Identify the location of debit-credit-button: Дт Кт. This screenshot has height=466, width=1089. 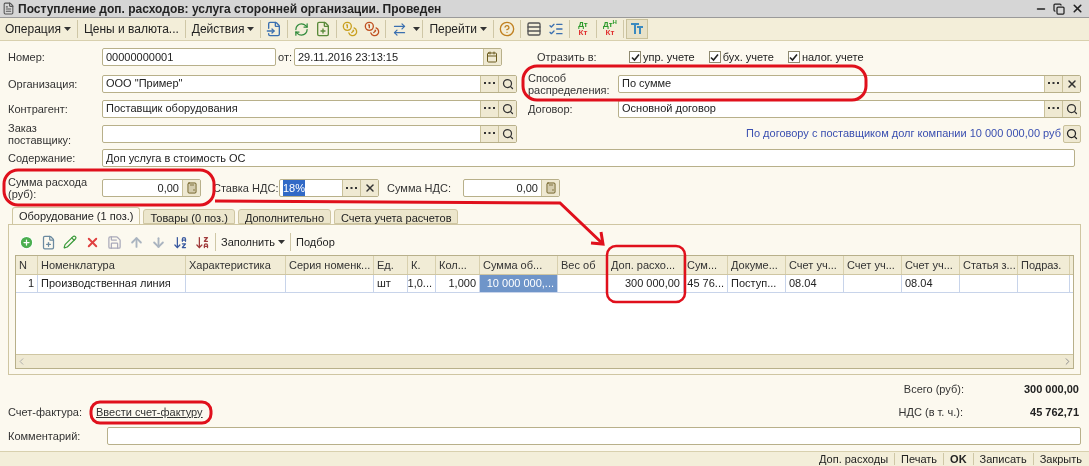
(582, 29).